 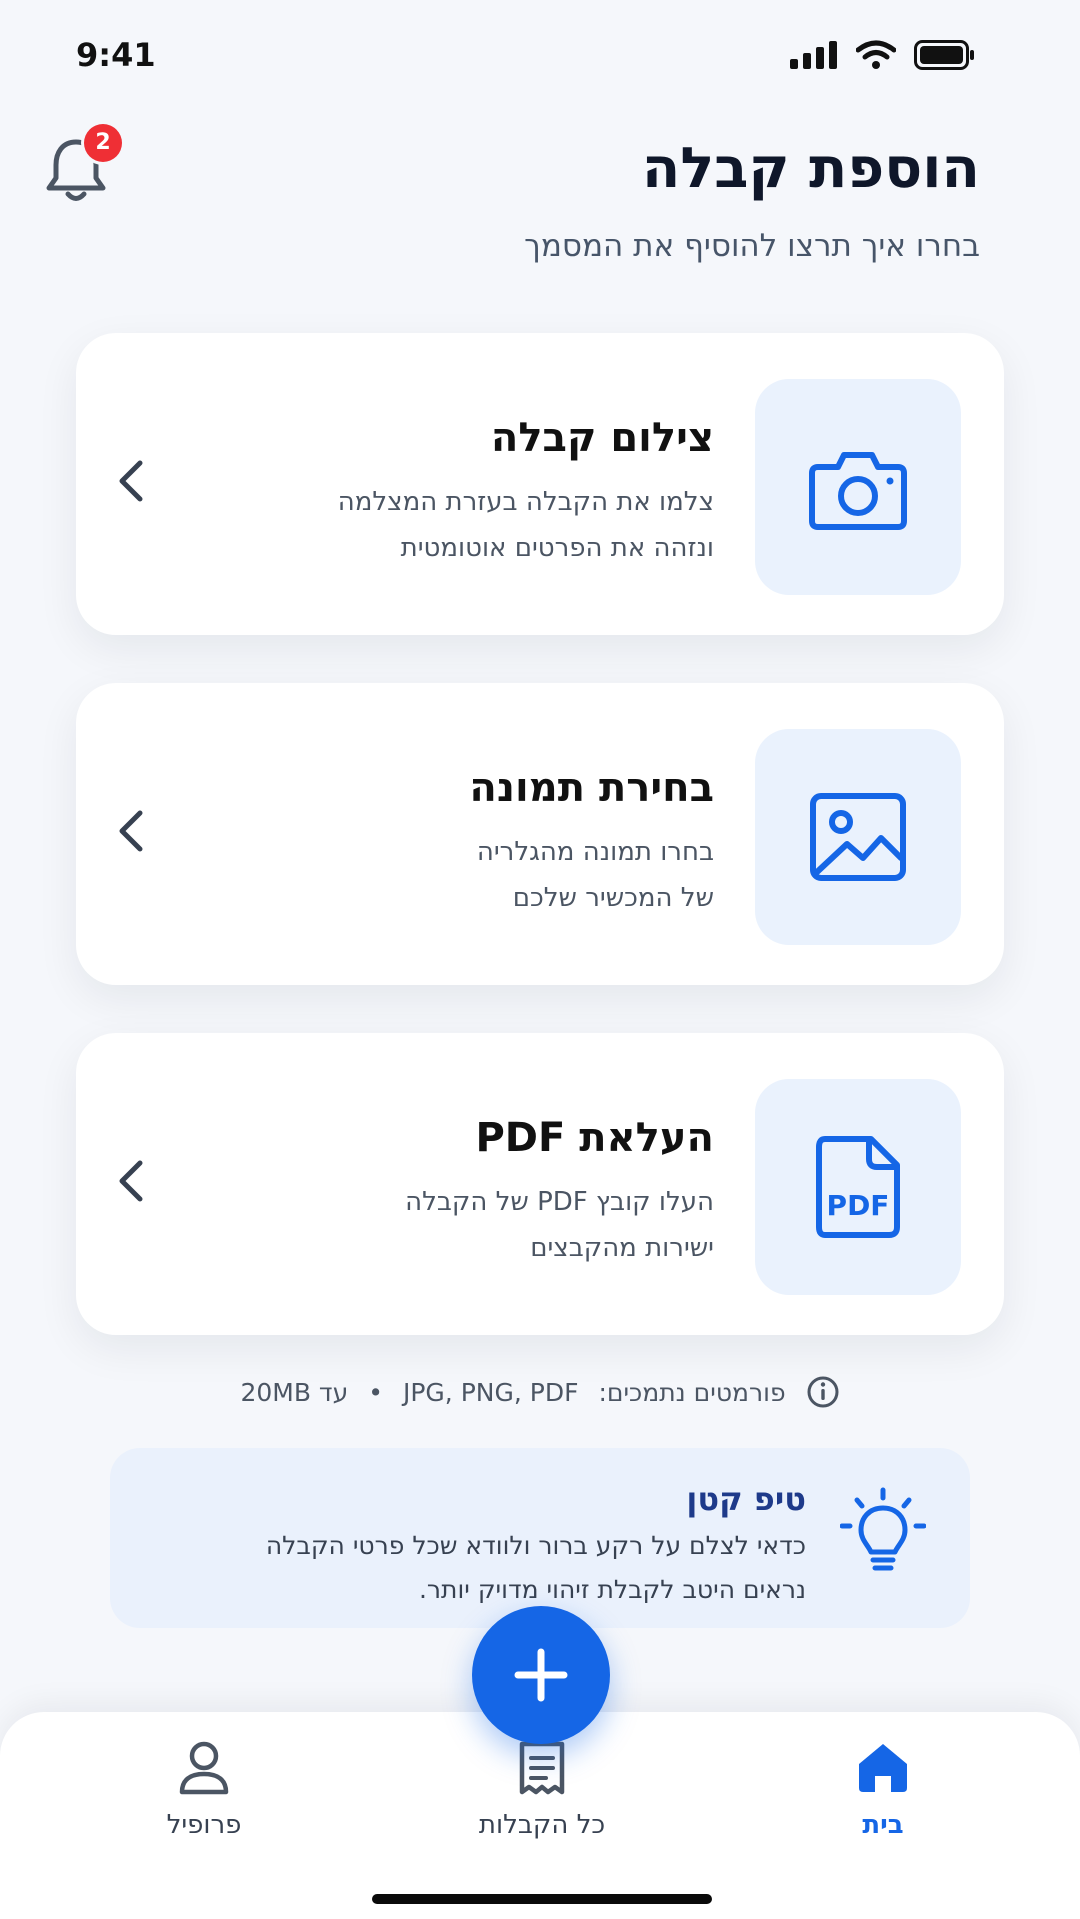 I want to click on tab-home-label: בית, so click(x=883, y=1825).